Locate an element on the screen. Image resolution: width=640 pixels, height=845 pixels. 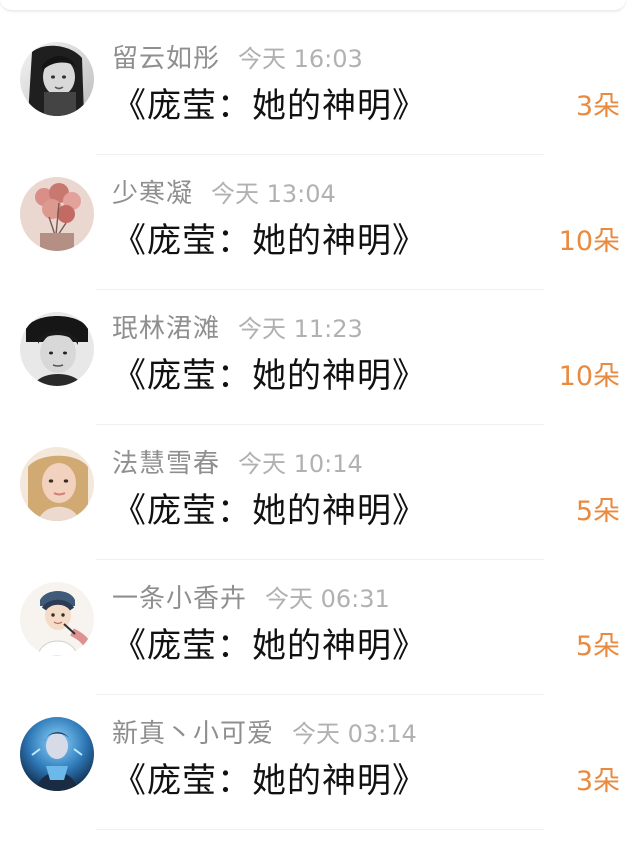
record-meta: 法慧雪春 今天 10:14 is located at coordinates (237, 461).